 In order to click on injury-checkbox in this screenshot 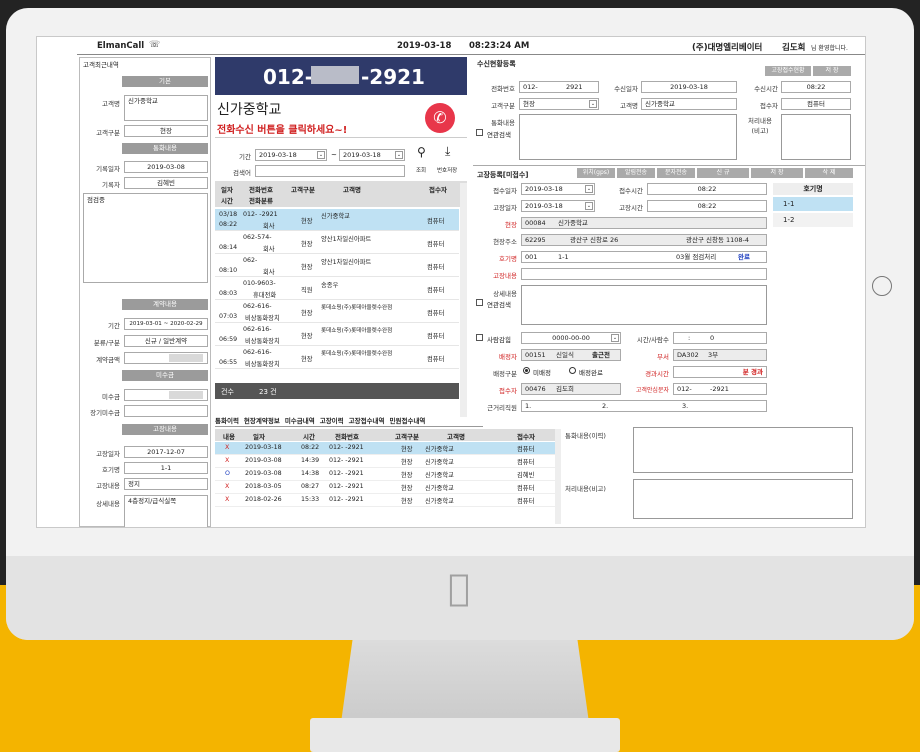, I will do `click(479, 337)`.